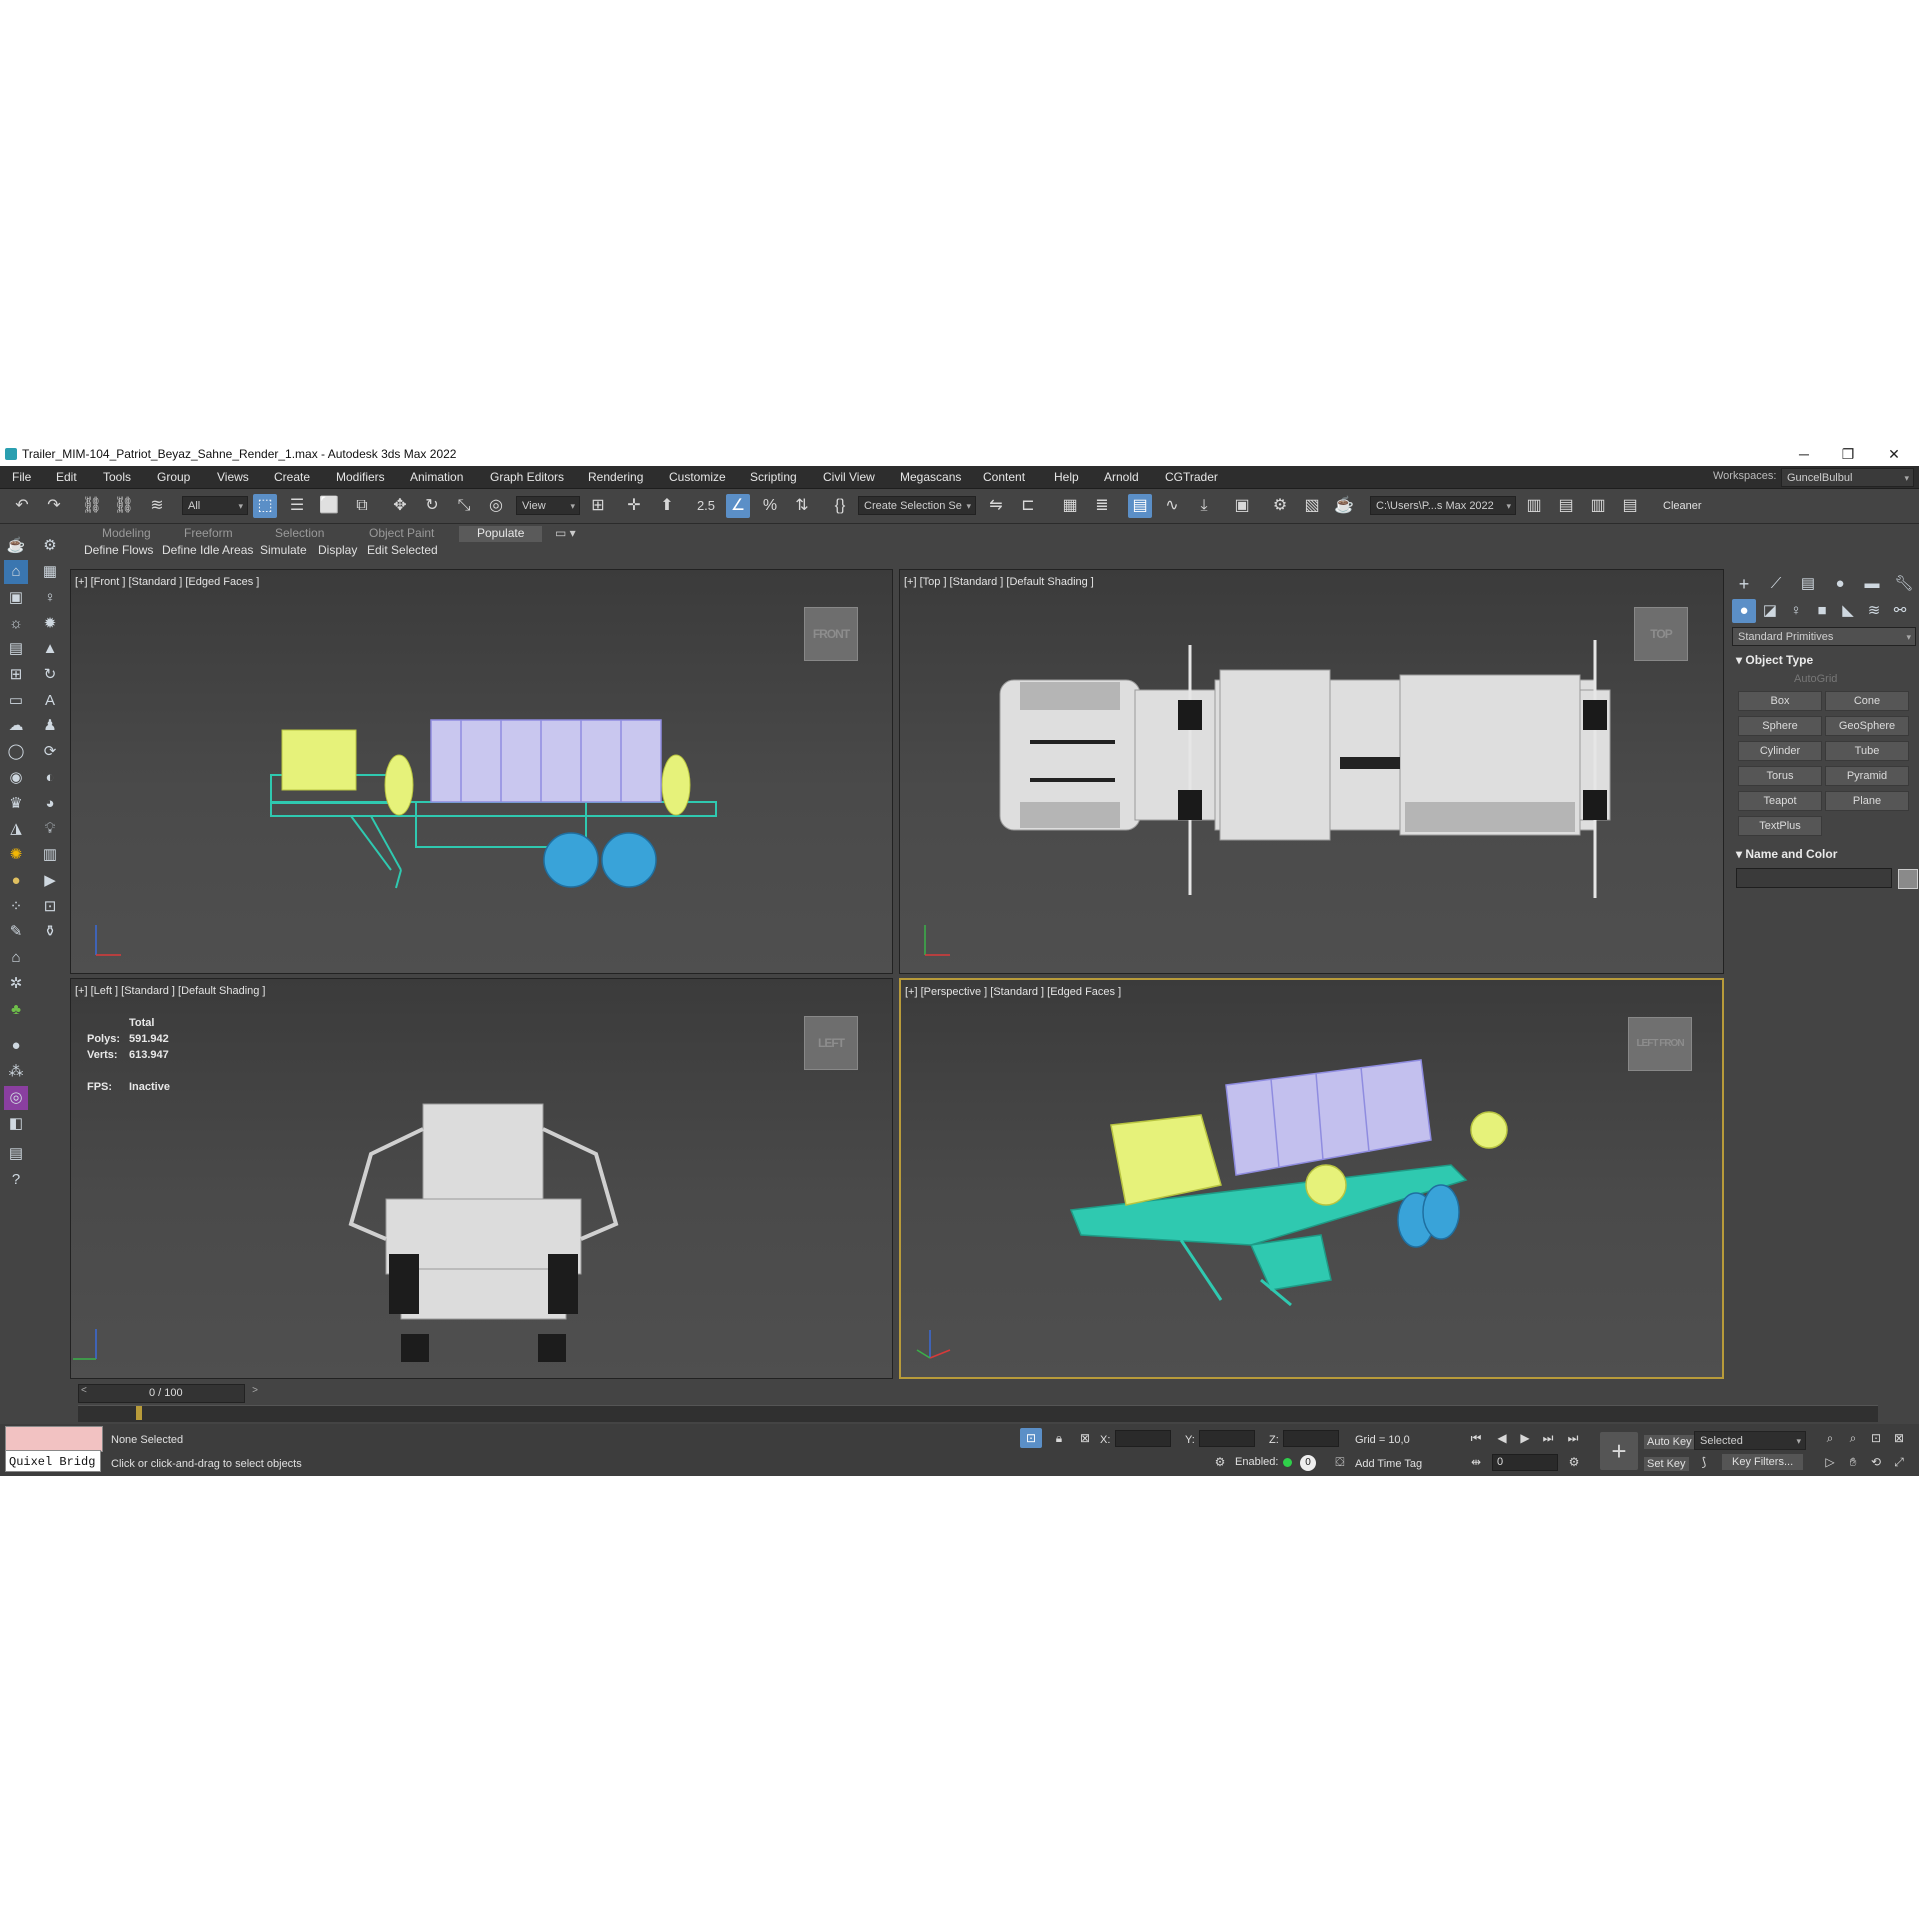 Image resolution: width=1919 pixels, height=1919 pixels. What do you see at coordinates (283, 550) in the screenshot?
I see `simulate-button: Simulate` at bounding box center [283, 550].